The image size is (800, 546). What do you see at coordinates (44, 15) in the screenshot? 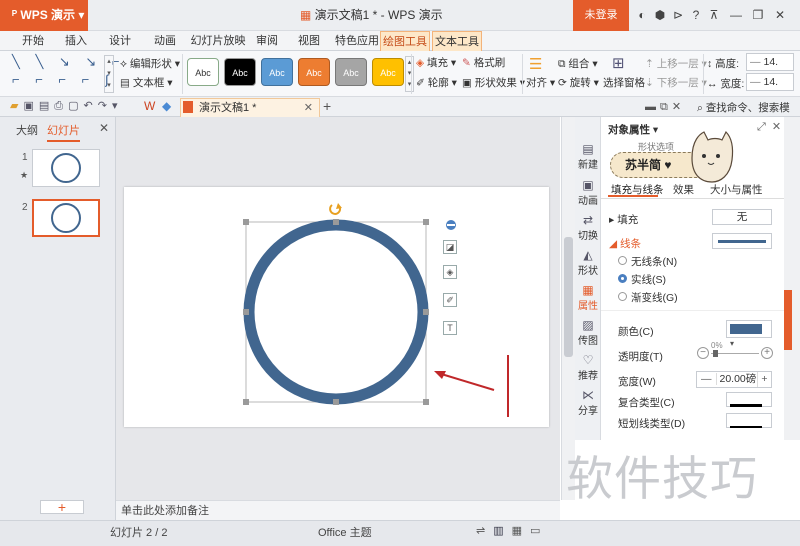
I see `app-menu-button: ᴾ WPS 演示 ▾` at bounding box center [44, 15].